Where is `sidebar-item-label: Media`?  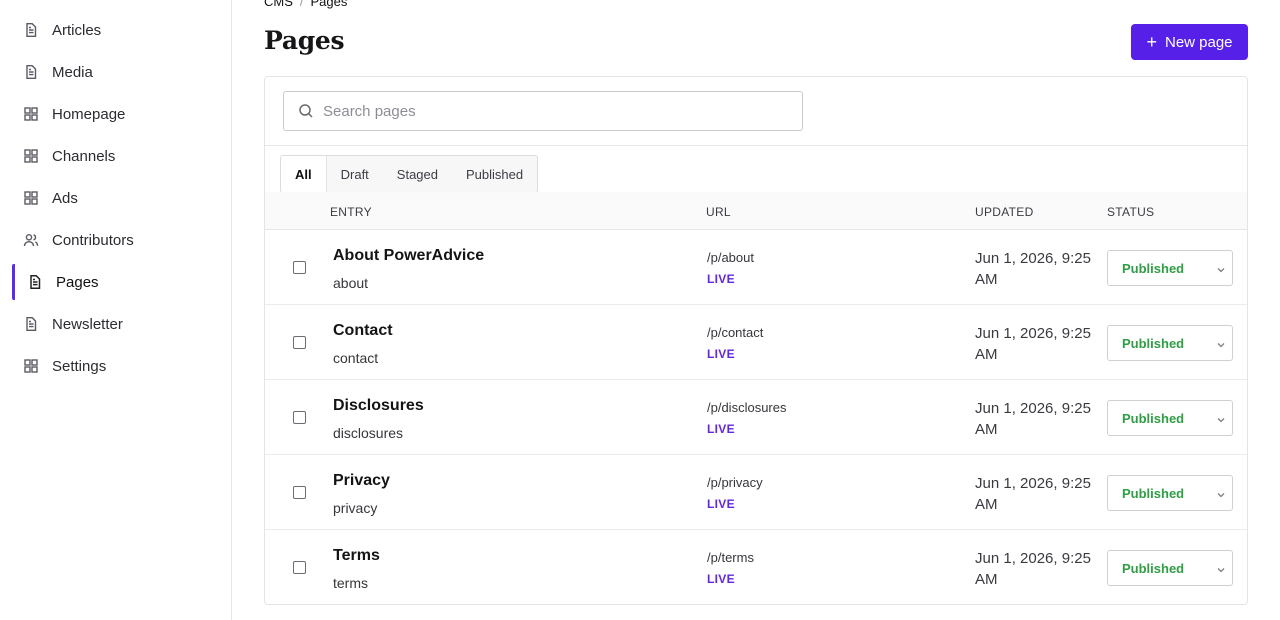
sidebar-item-label: Media is located at coordinates (72, 72).